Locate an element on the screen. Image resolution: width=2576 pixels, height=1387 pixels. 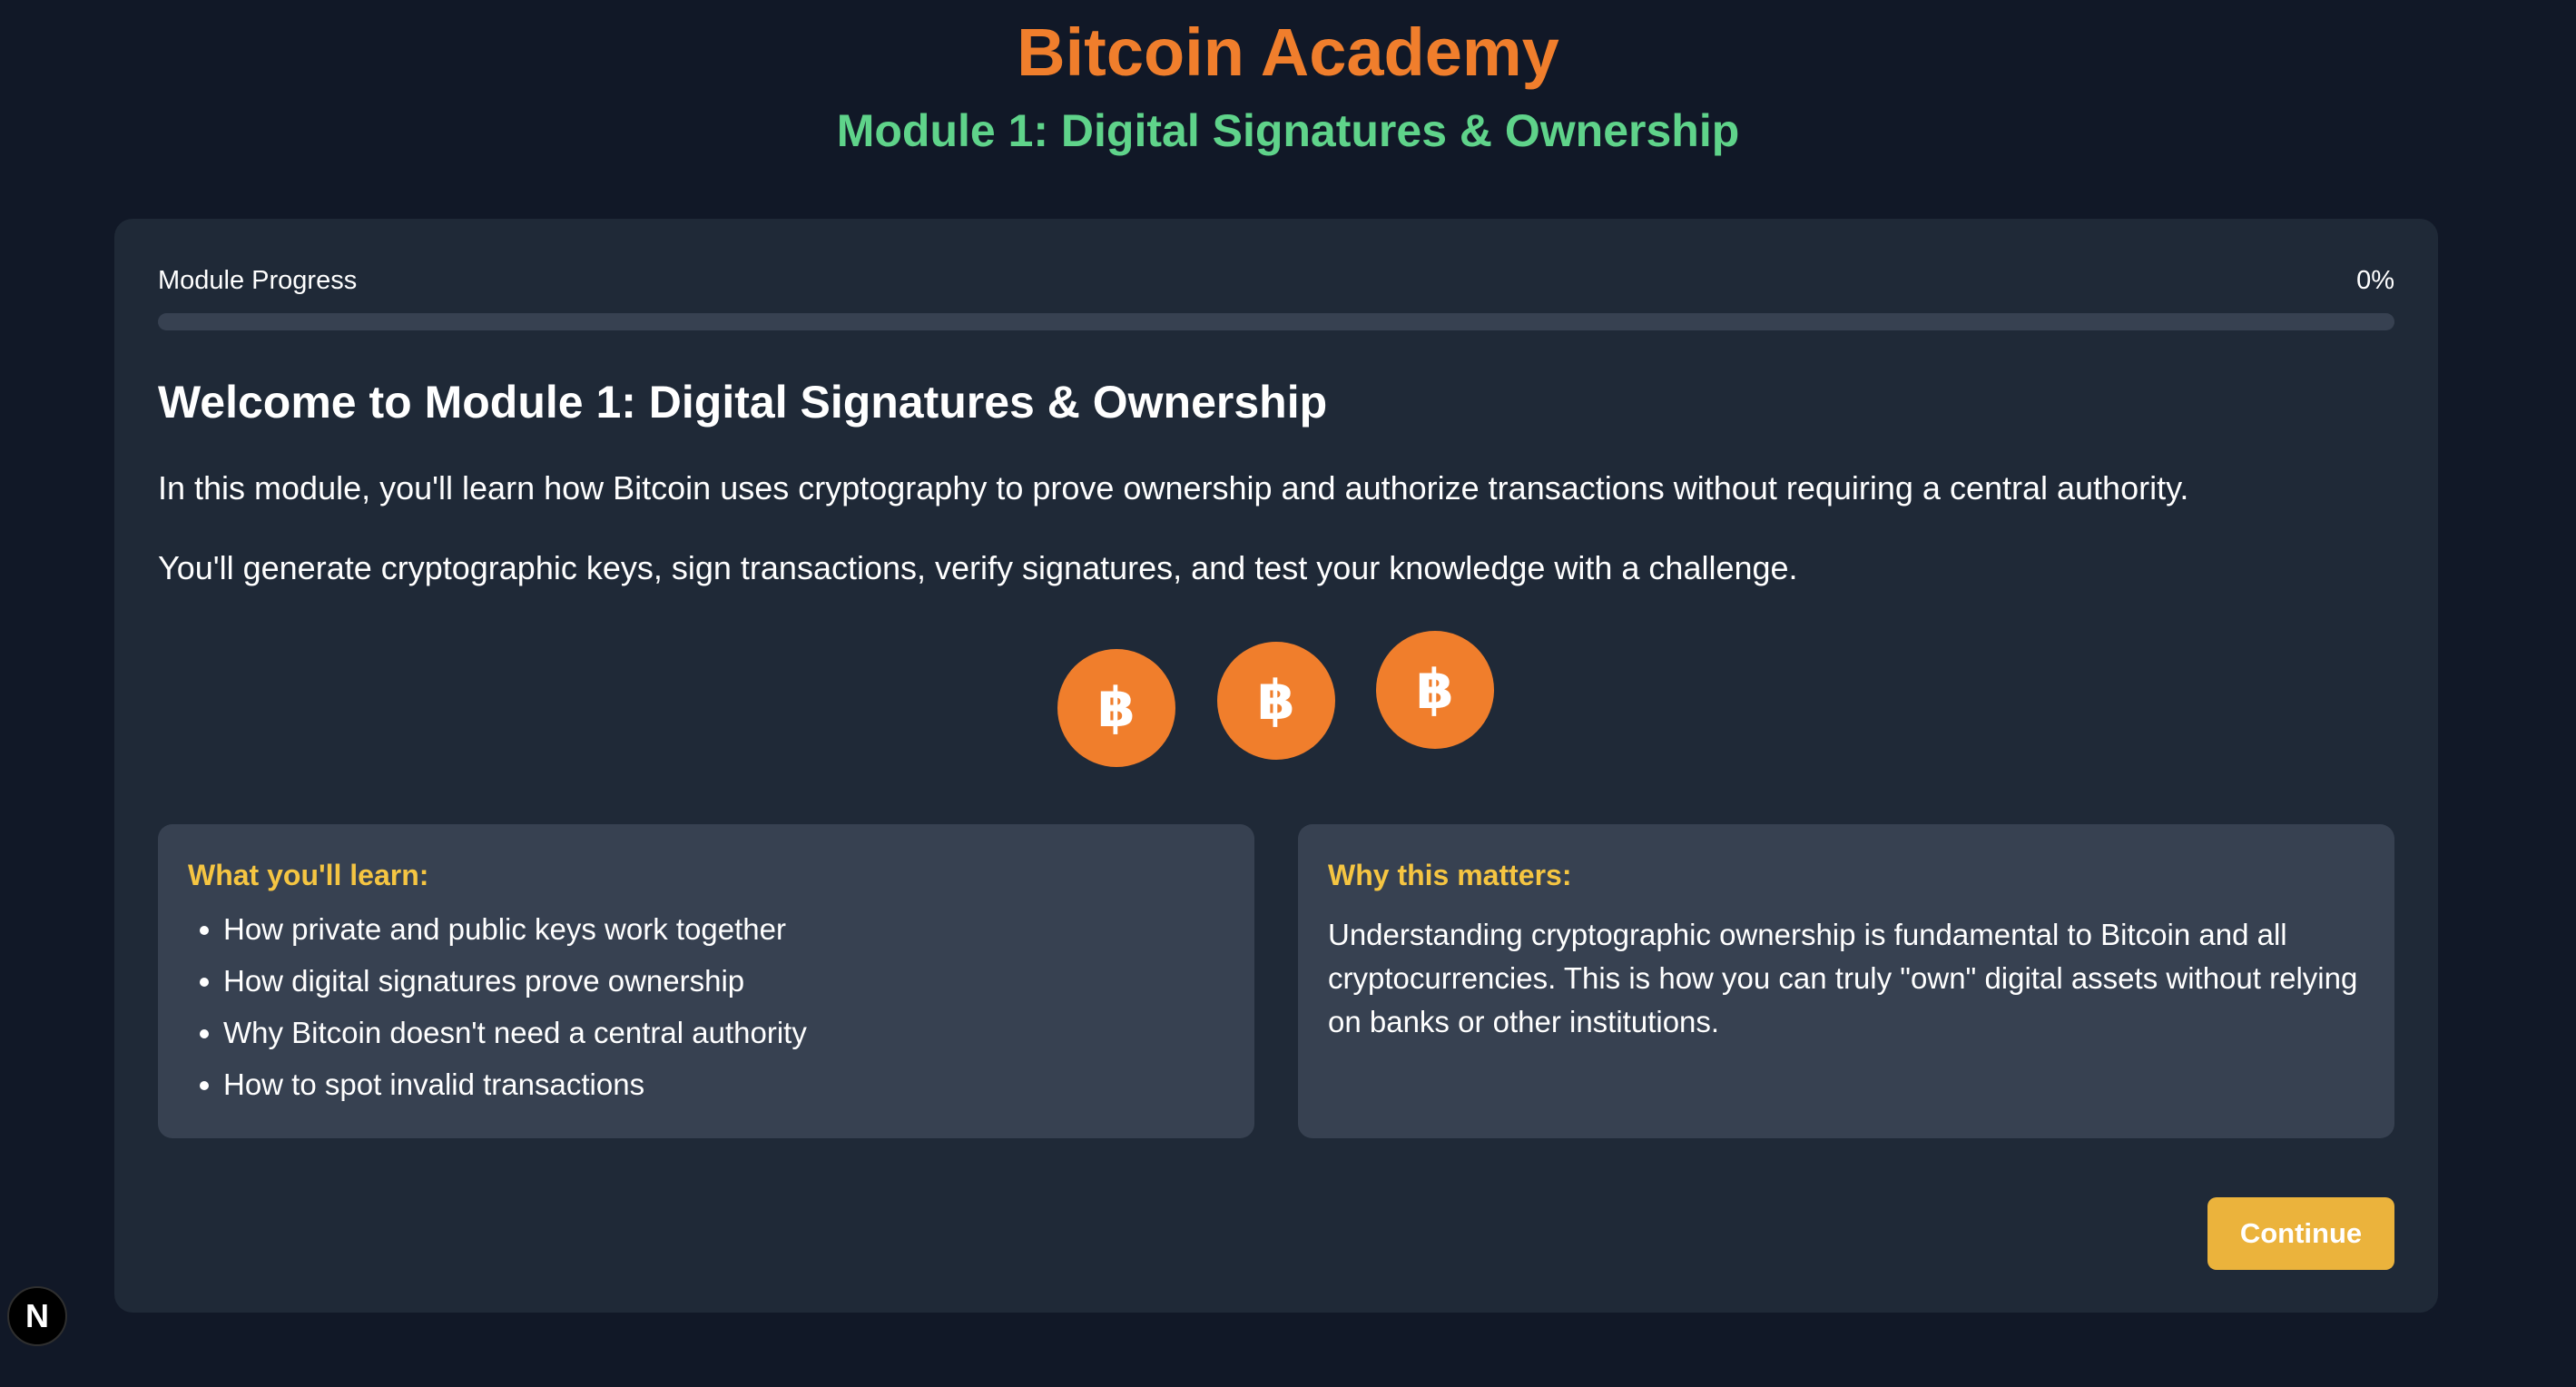
nextjs-icon: N is located at coordinates (37, 1316).